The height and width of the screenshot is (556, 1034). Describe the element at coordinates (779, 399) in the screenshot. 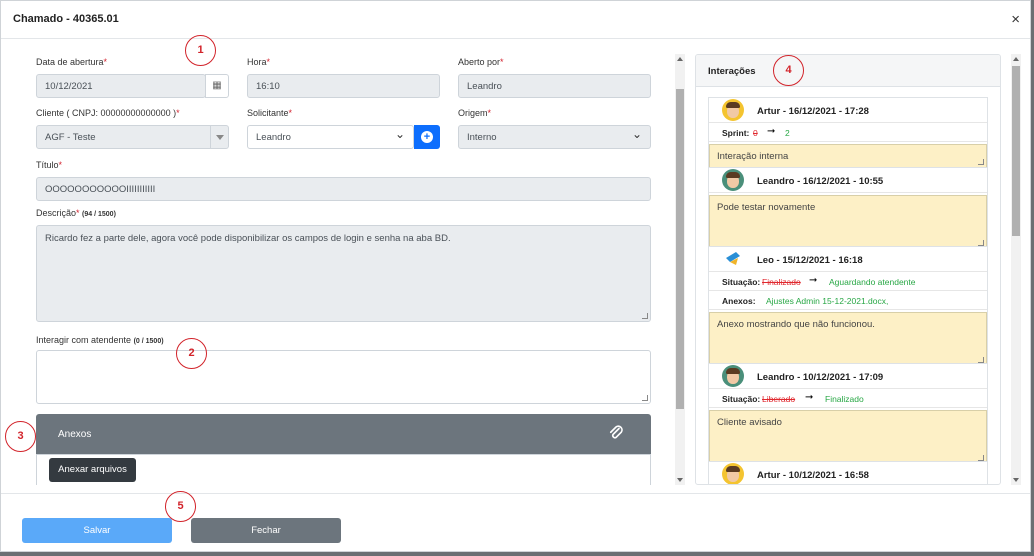

I see `old-value: Liberado` at that location.